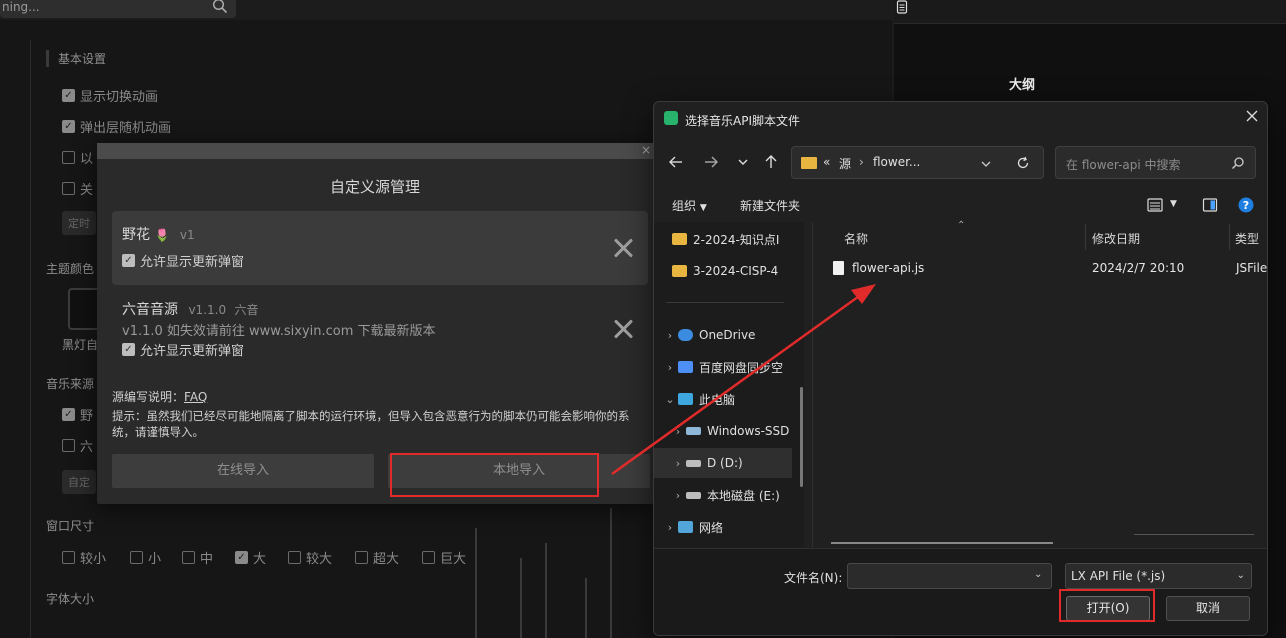 The height and width of the screenshot is (638, 1286). I want to click on source-version: v1.1.0, so click(207, 310).